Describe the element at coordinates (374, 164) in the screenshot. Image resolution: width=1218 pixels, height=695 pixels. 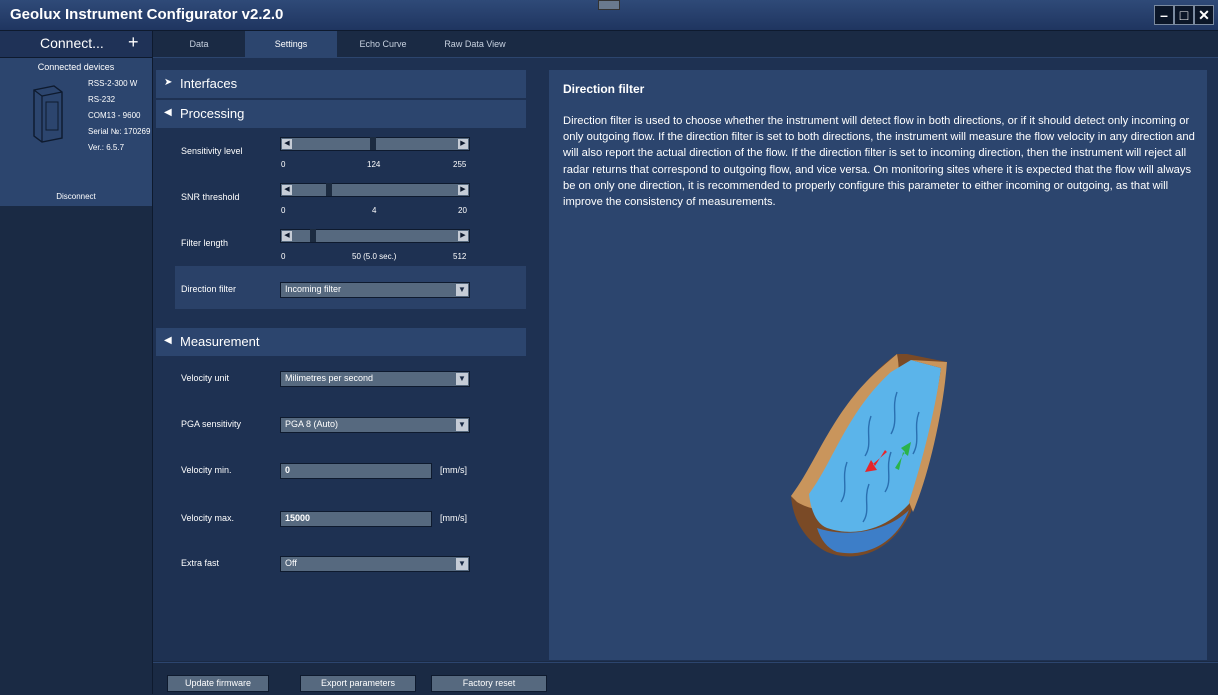
I see `sensitivity-value: 124` at that location.